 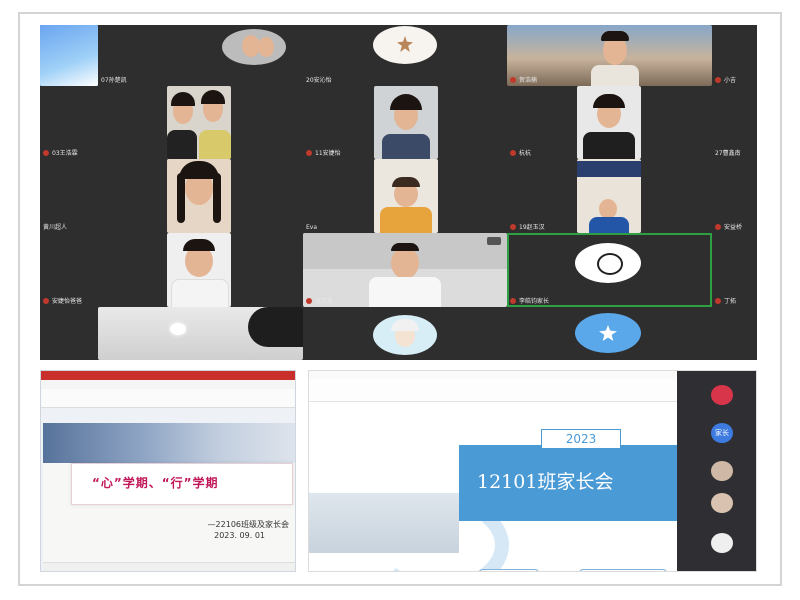 I want to click on video-tile: 27曹鑫南, so click(x=734, y=122).